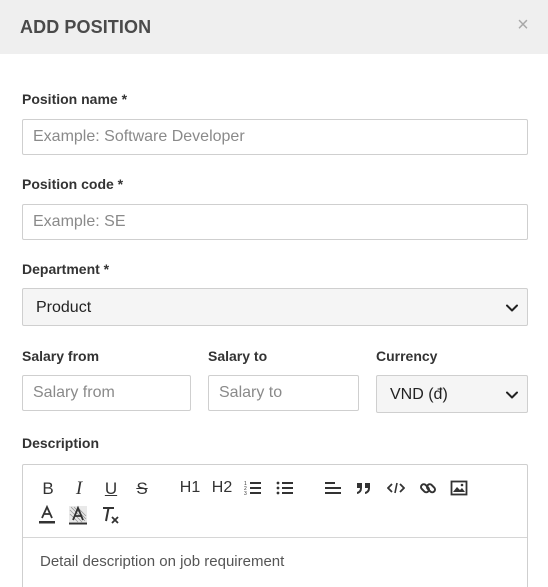 This screenshot has width=548, height=587. Describe the element at coordinates (459, 488) in the screenshot. I see `image-icon` at that location.